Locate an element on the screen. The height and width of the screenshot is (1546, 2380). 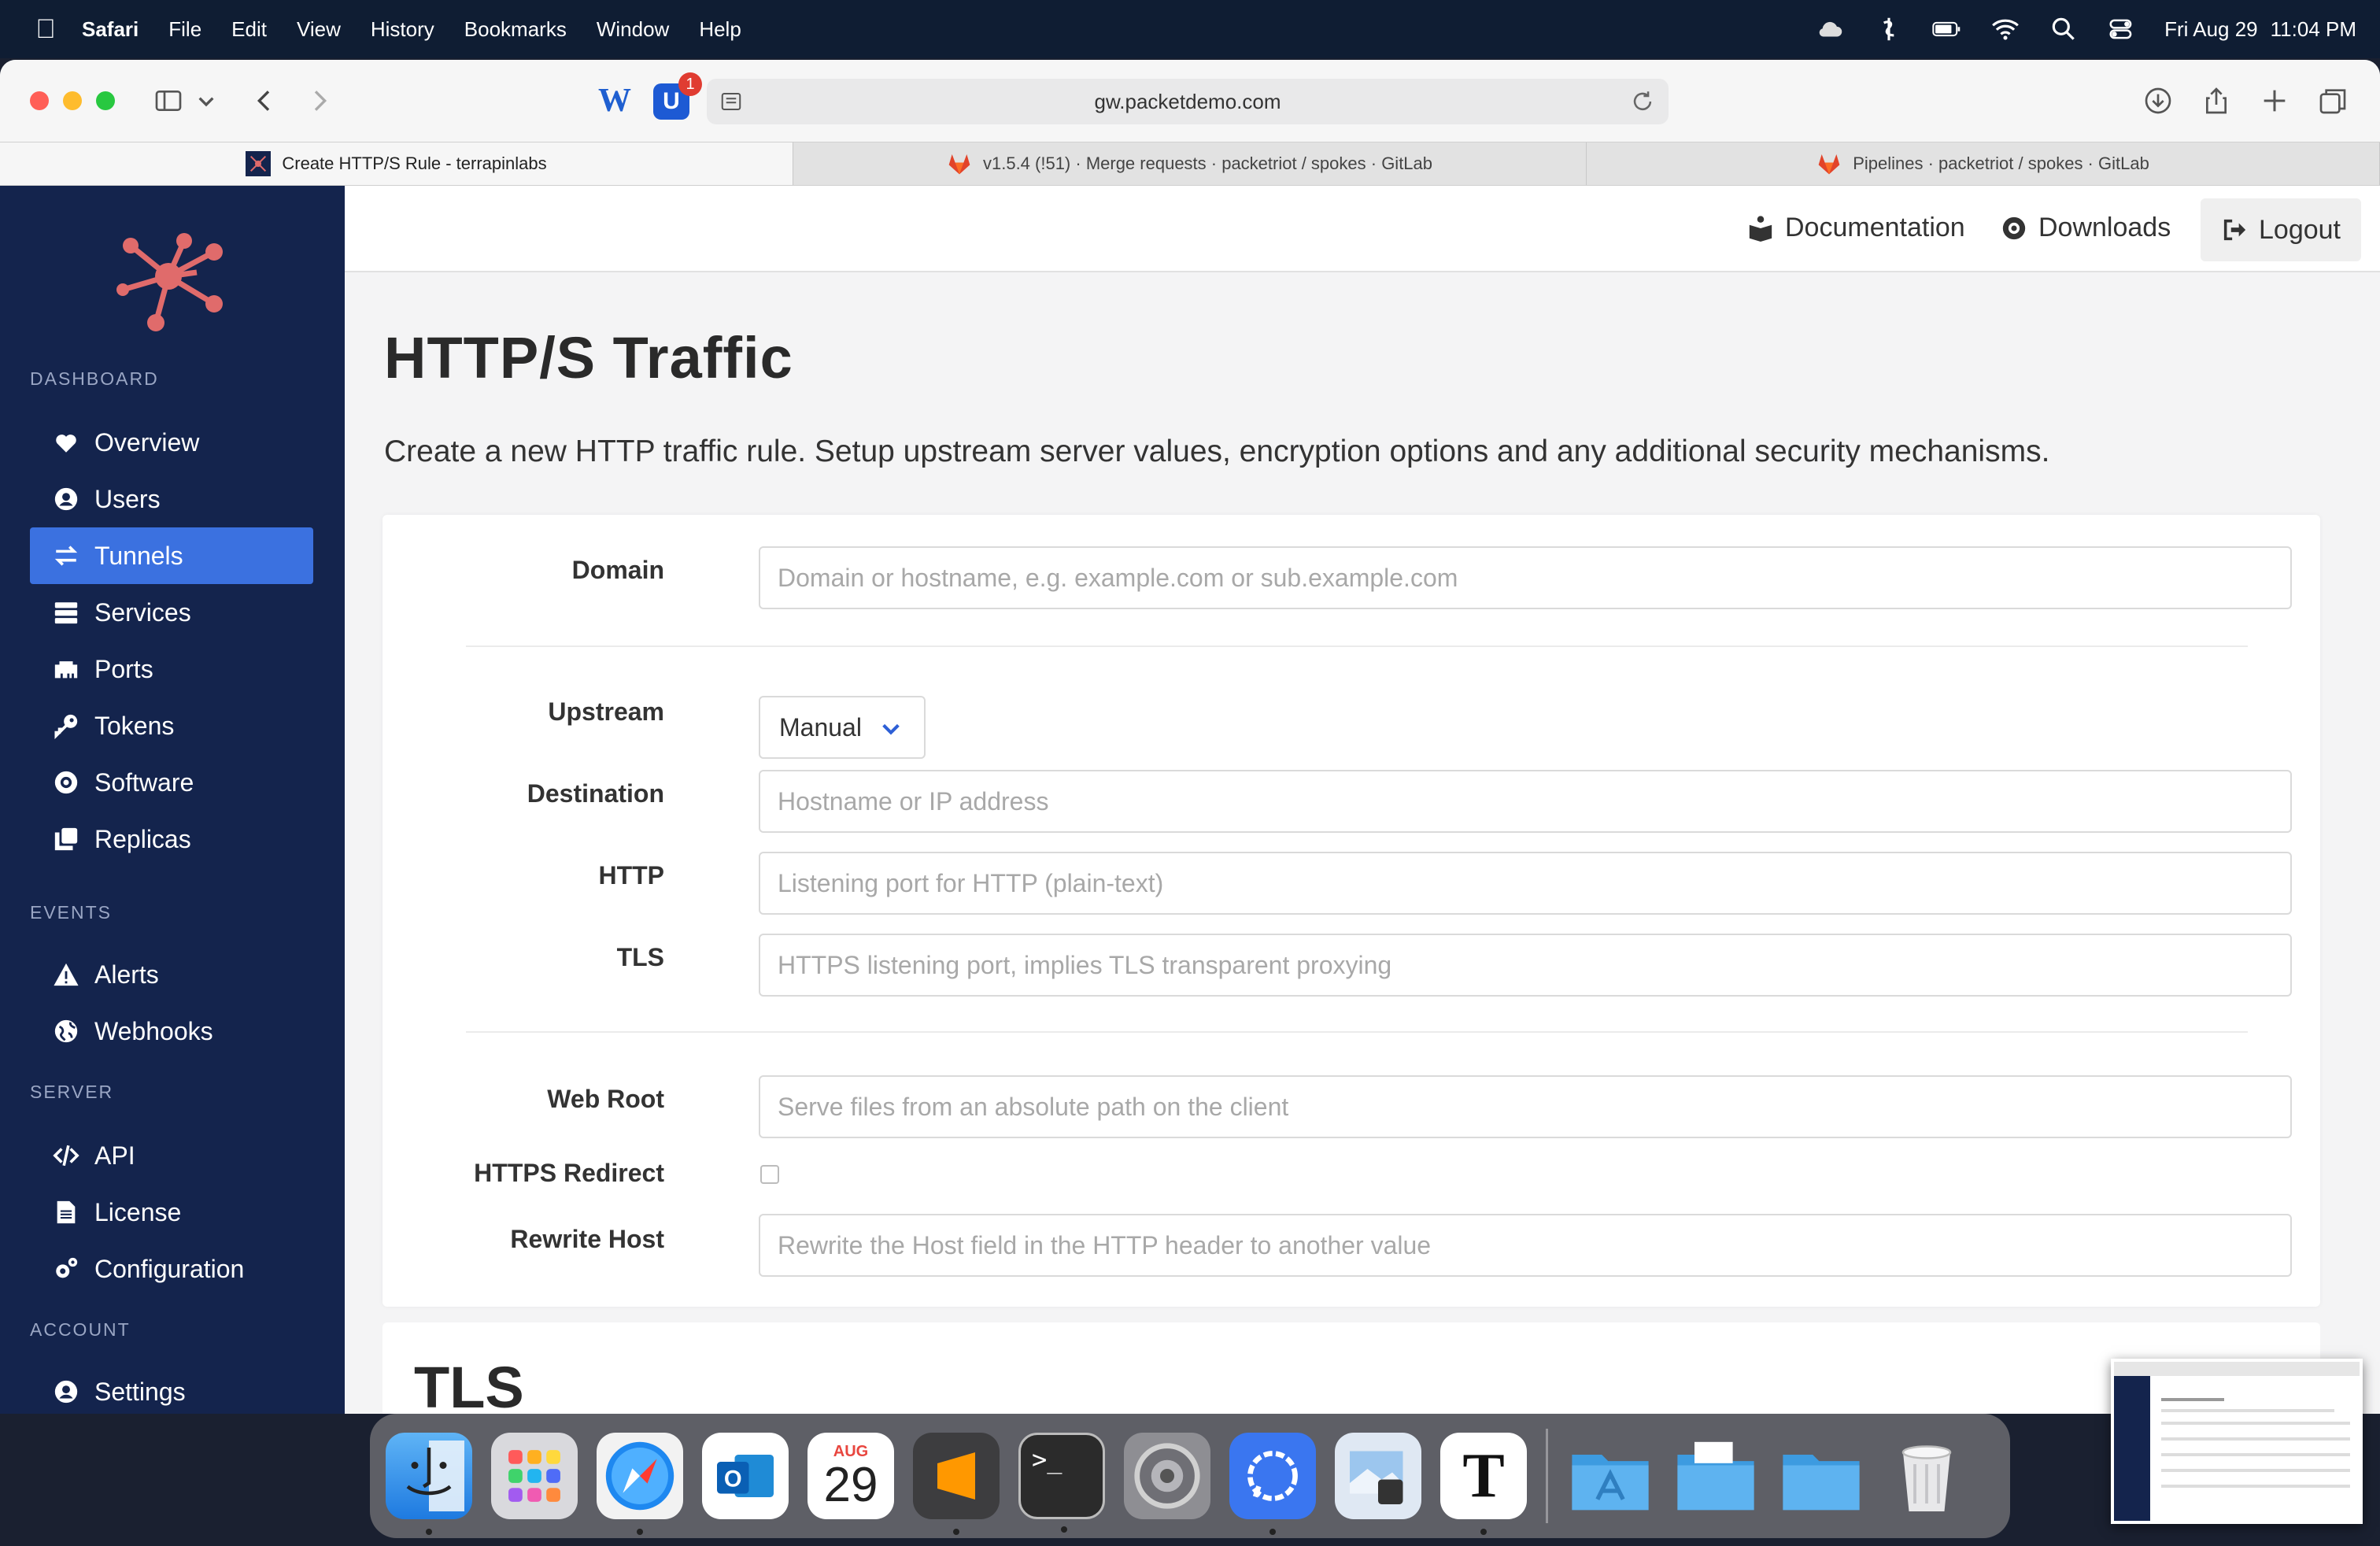
wordpress-extension-icon: W is located at coordinates (614, 101).